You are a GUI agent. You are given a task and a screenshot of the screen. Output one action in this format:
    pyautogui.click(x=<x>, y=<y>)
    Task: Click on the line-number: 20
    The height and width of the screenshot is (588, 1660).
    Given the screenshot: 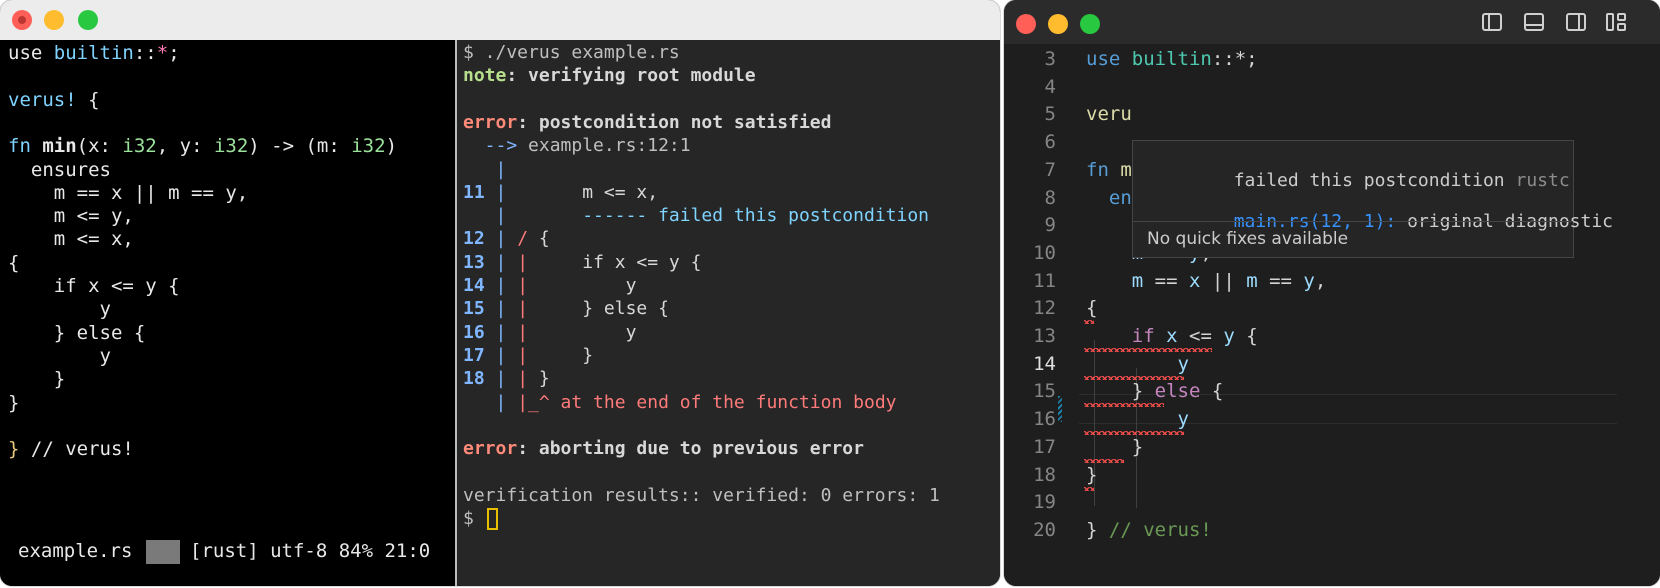 What is the action you would take?
    pyautogui.click(x=1044, y=529)
    